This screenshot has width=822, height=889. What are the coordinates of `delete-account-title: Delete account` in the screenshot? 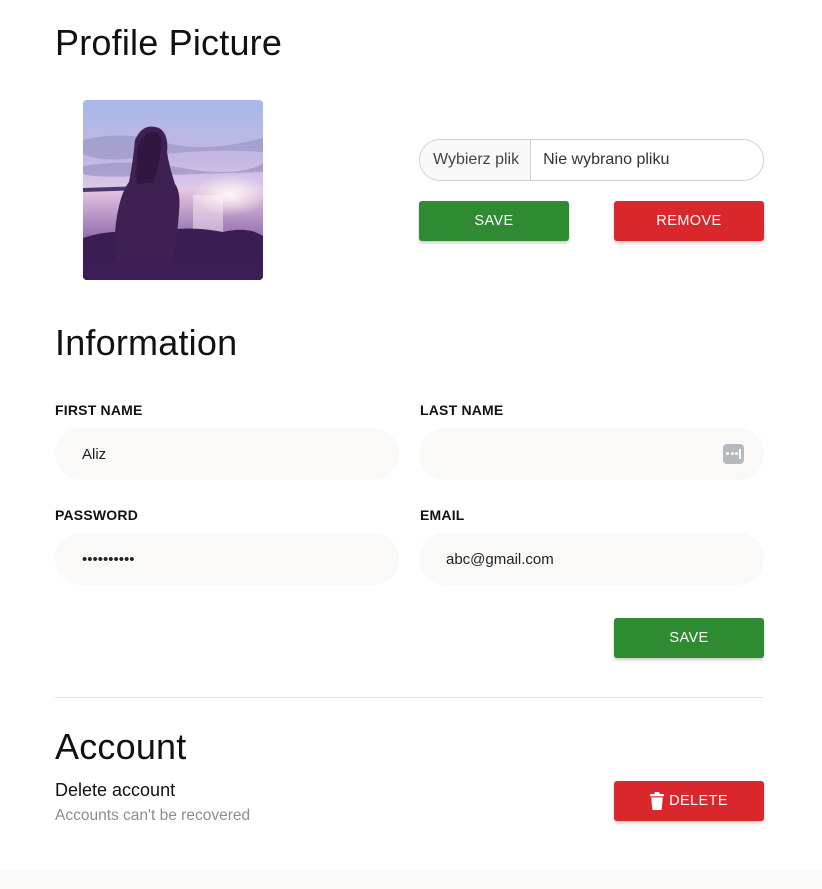 It's located at (115, 790).